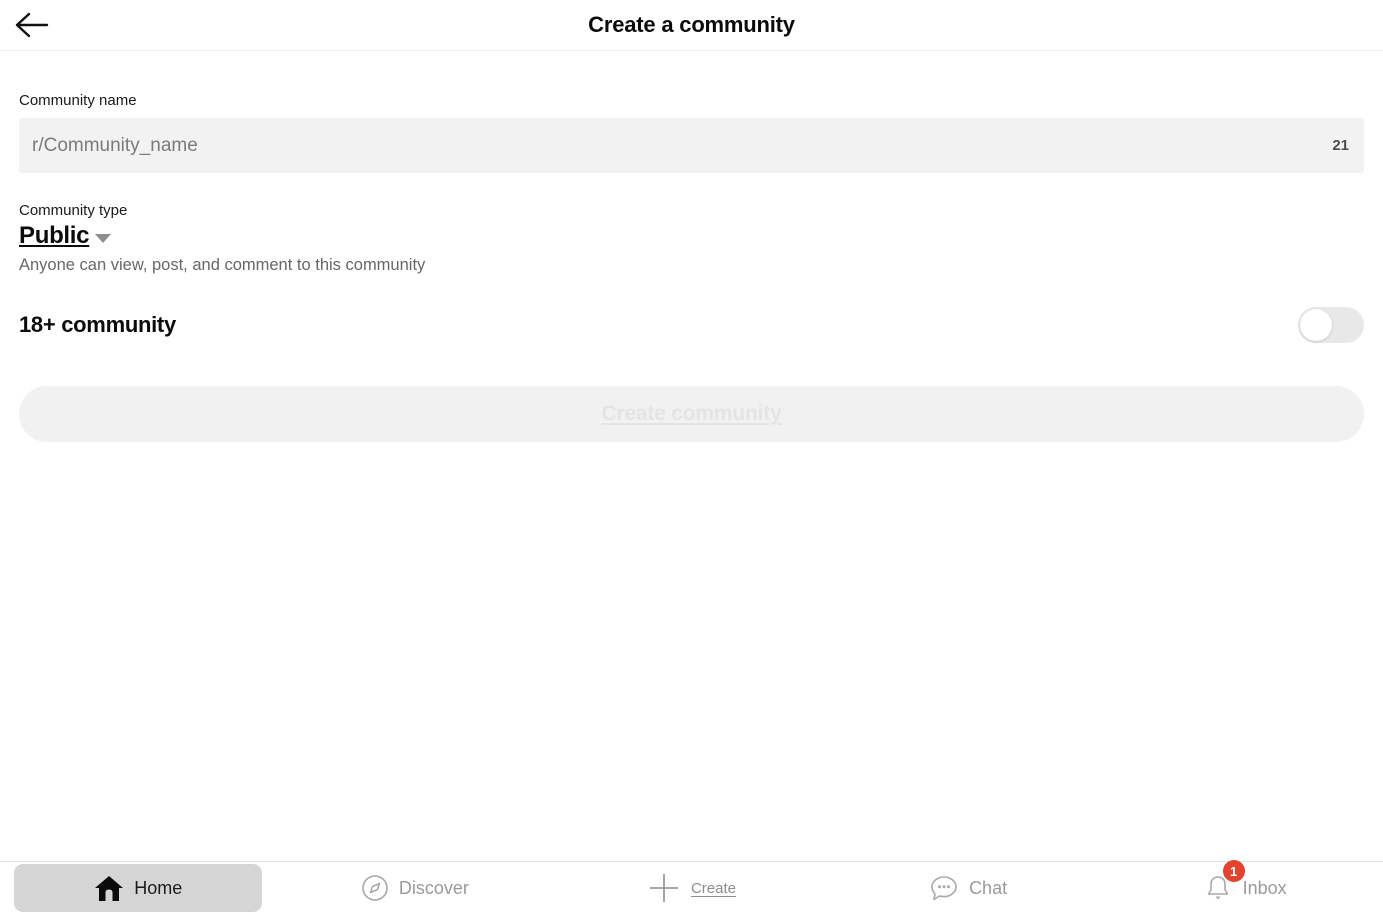 The width and height of the screenshot is (1383, 914). I want to click on compass-icon, so click(375, 888).